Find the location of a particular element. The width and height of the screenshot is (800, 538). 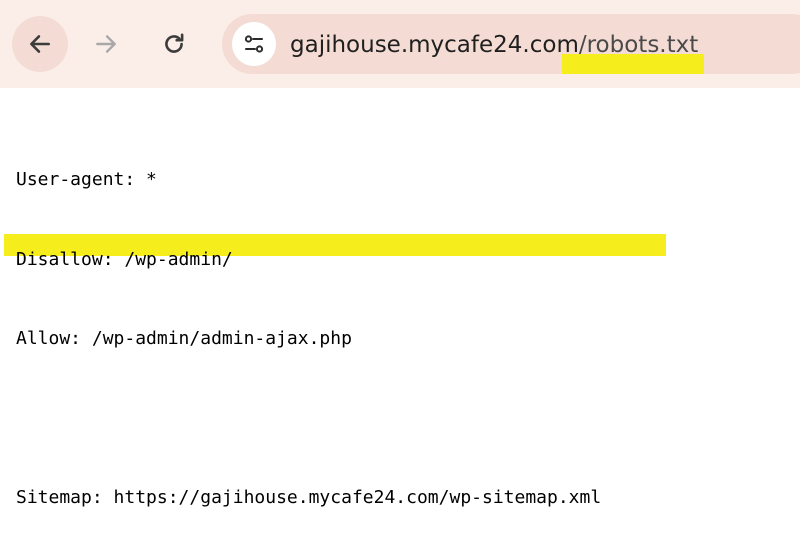

forward-button is located at coordinates (106, 44).